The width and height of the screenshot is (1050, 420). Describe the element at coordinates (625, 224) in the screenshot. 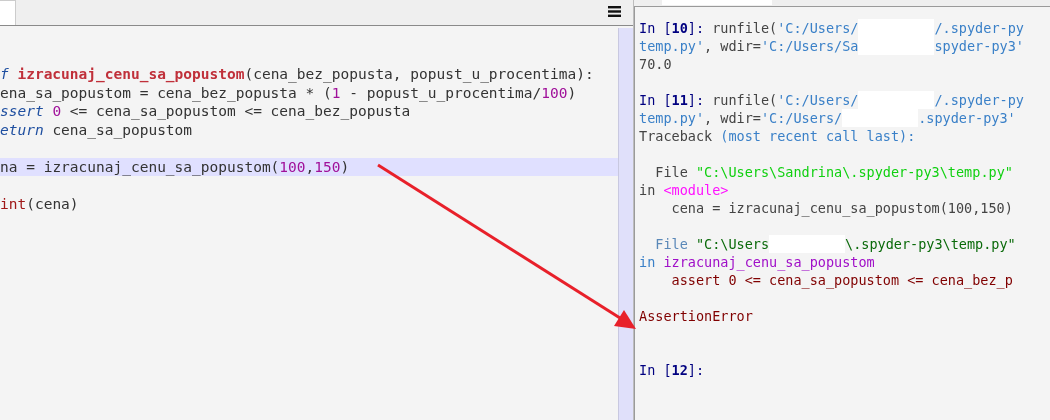

I see `scrollbar` at that location.